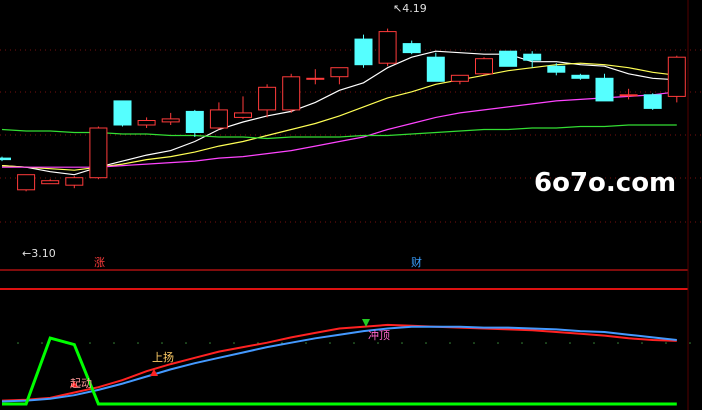 The image size is (702, 410). Describe the element at coordinates (379, 335) in the screenshot. I see `top-signal-label: 冲顶` at that location.